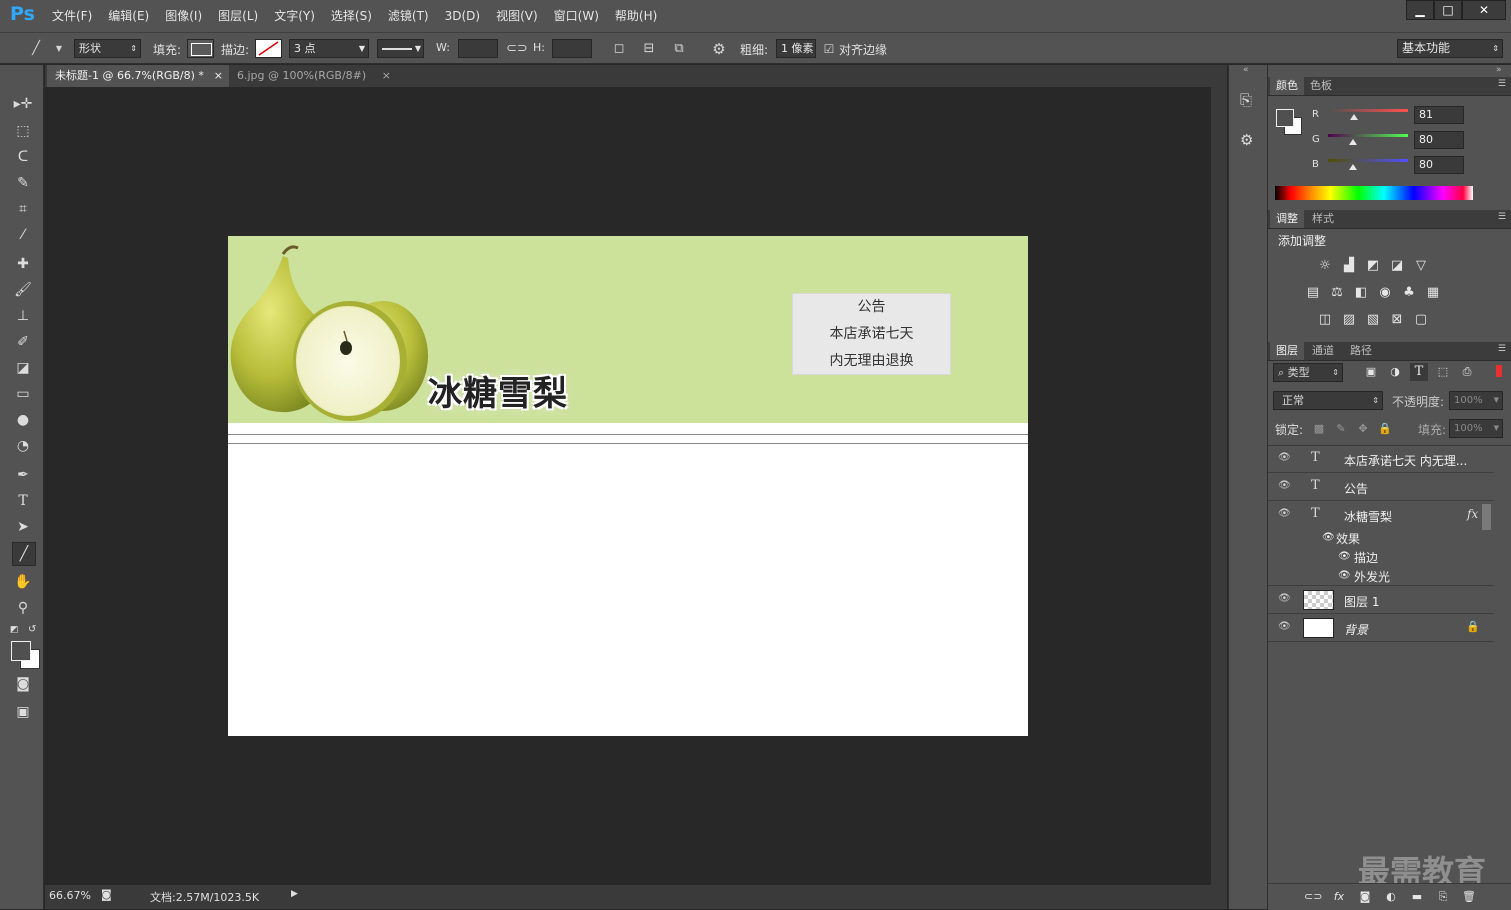  What do you see at coordinates (32, 629) in the screenshot?
I see `swap-colors-icon: ↺` at bounding box center [32, 629].